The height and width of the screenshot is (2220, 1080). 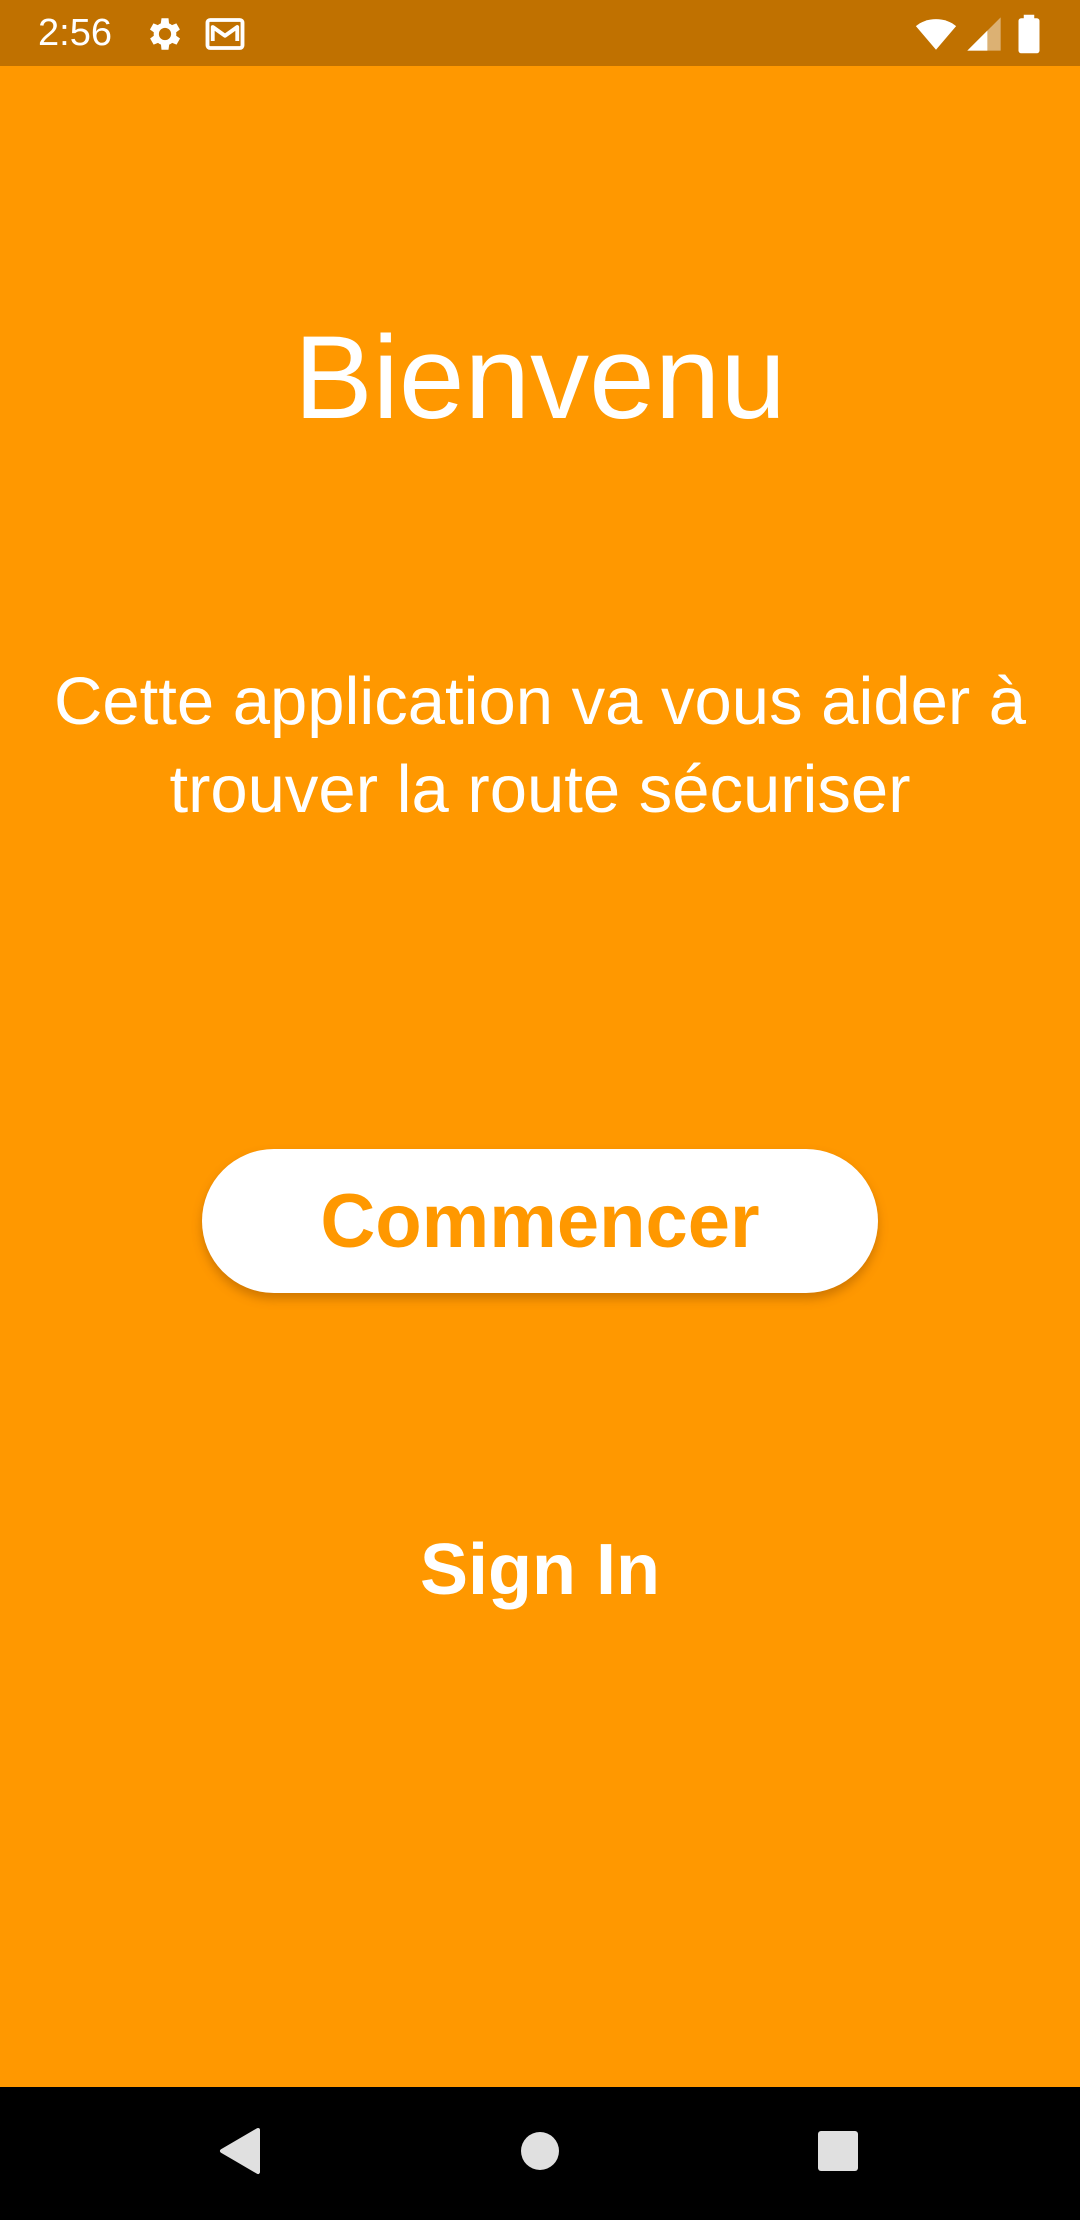 I want to click on back-button, so click(x=240, y=2153).